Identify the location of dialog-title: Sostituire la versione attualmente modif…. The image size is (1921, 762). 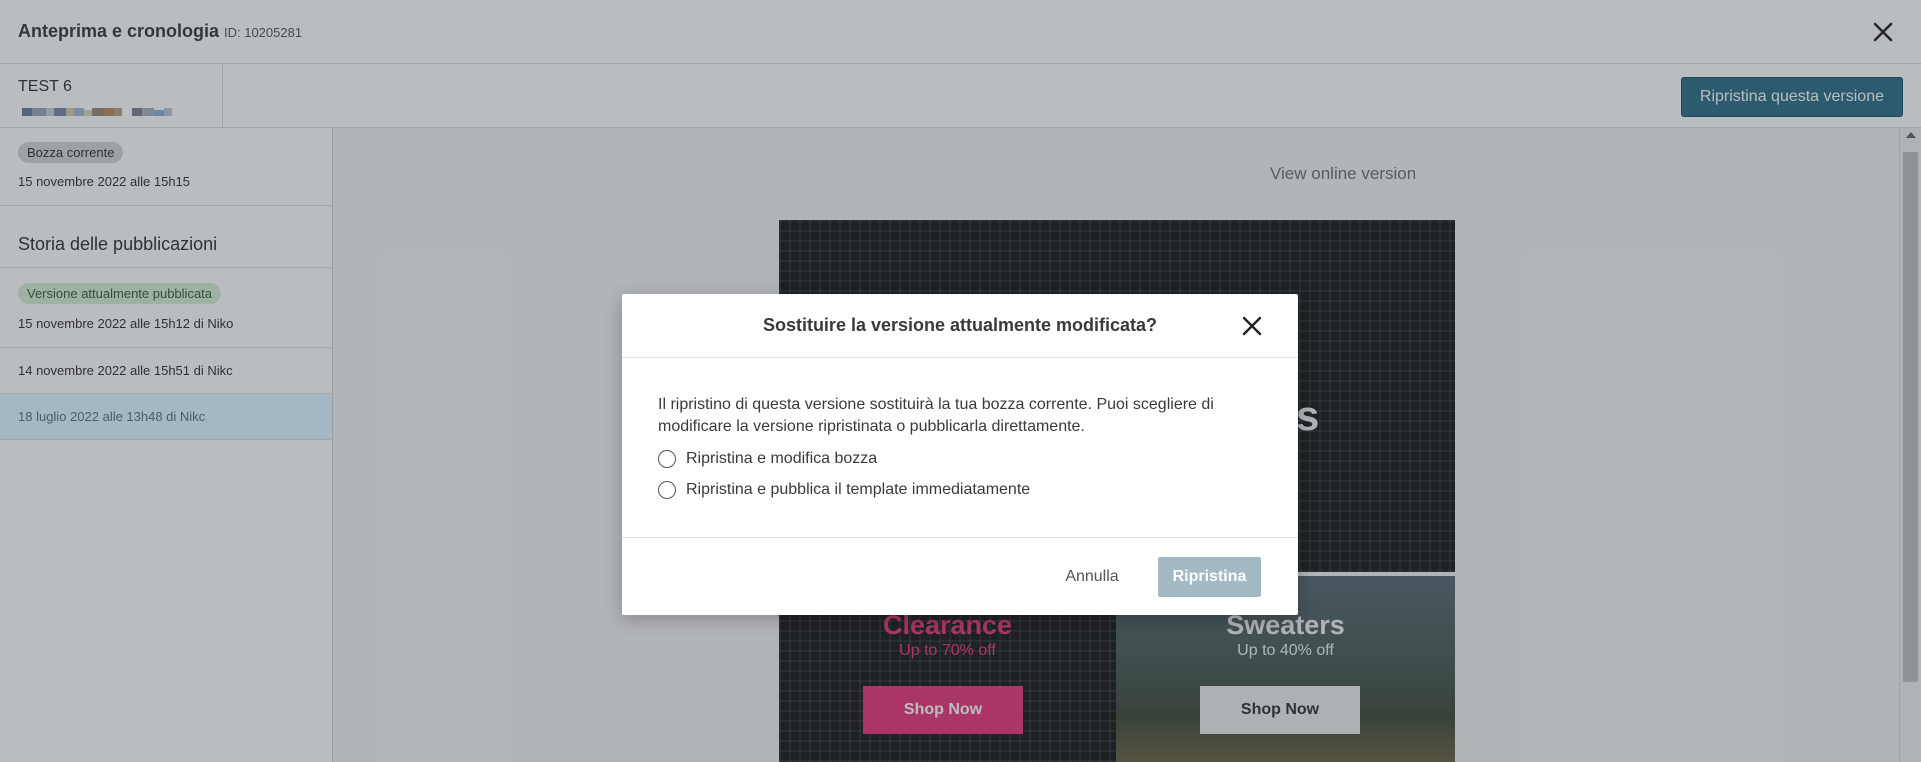
(960, 325).